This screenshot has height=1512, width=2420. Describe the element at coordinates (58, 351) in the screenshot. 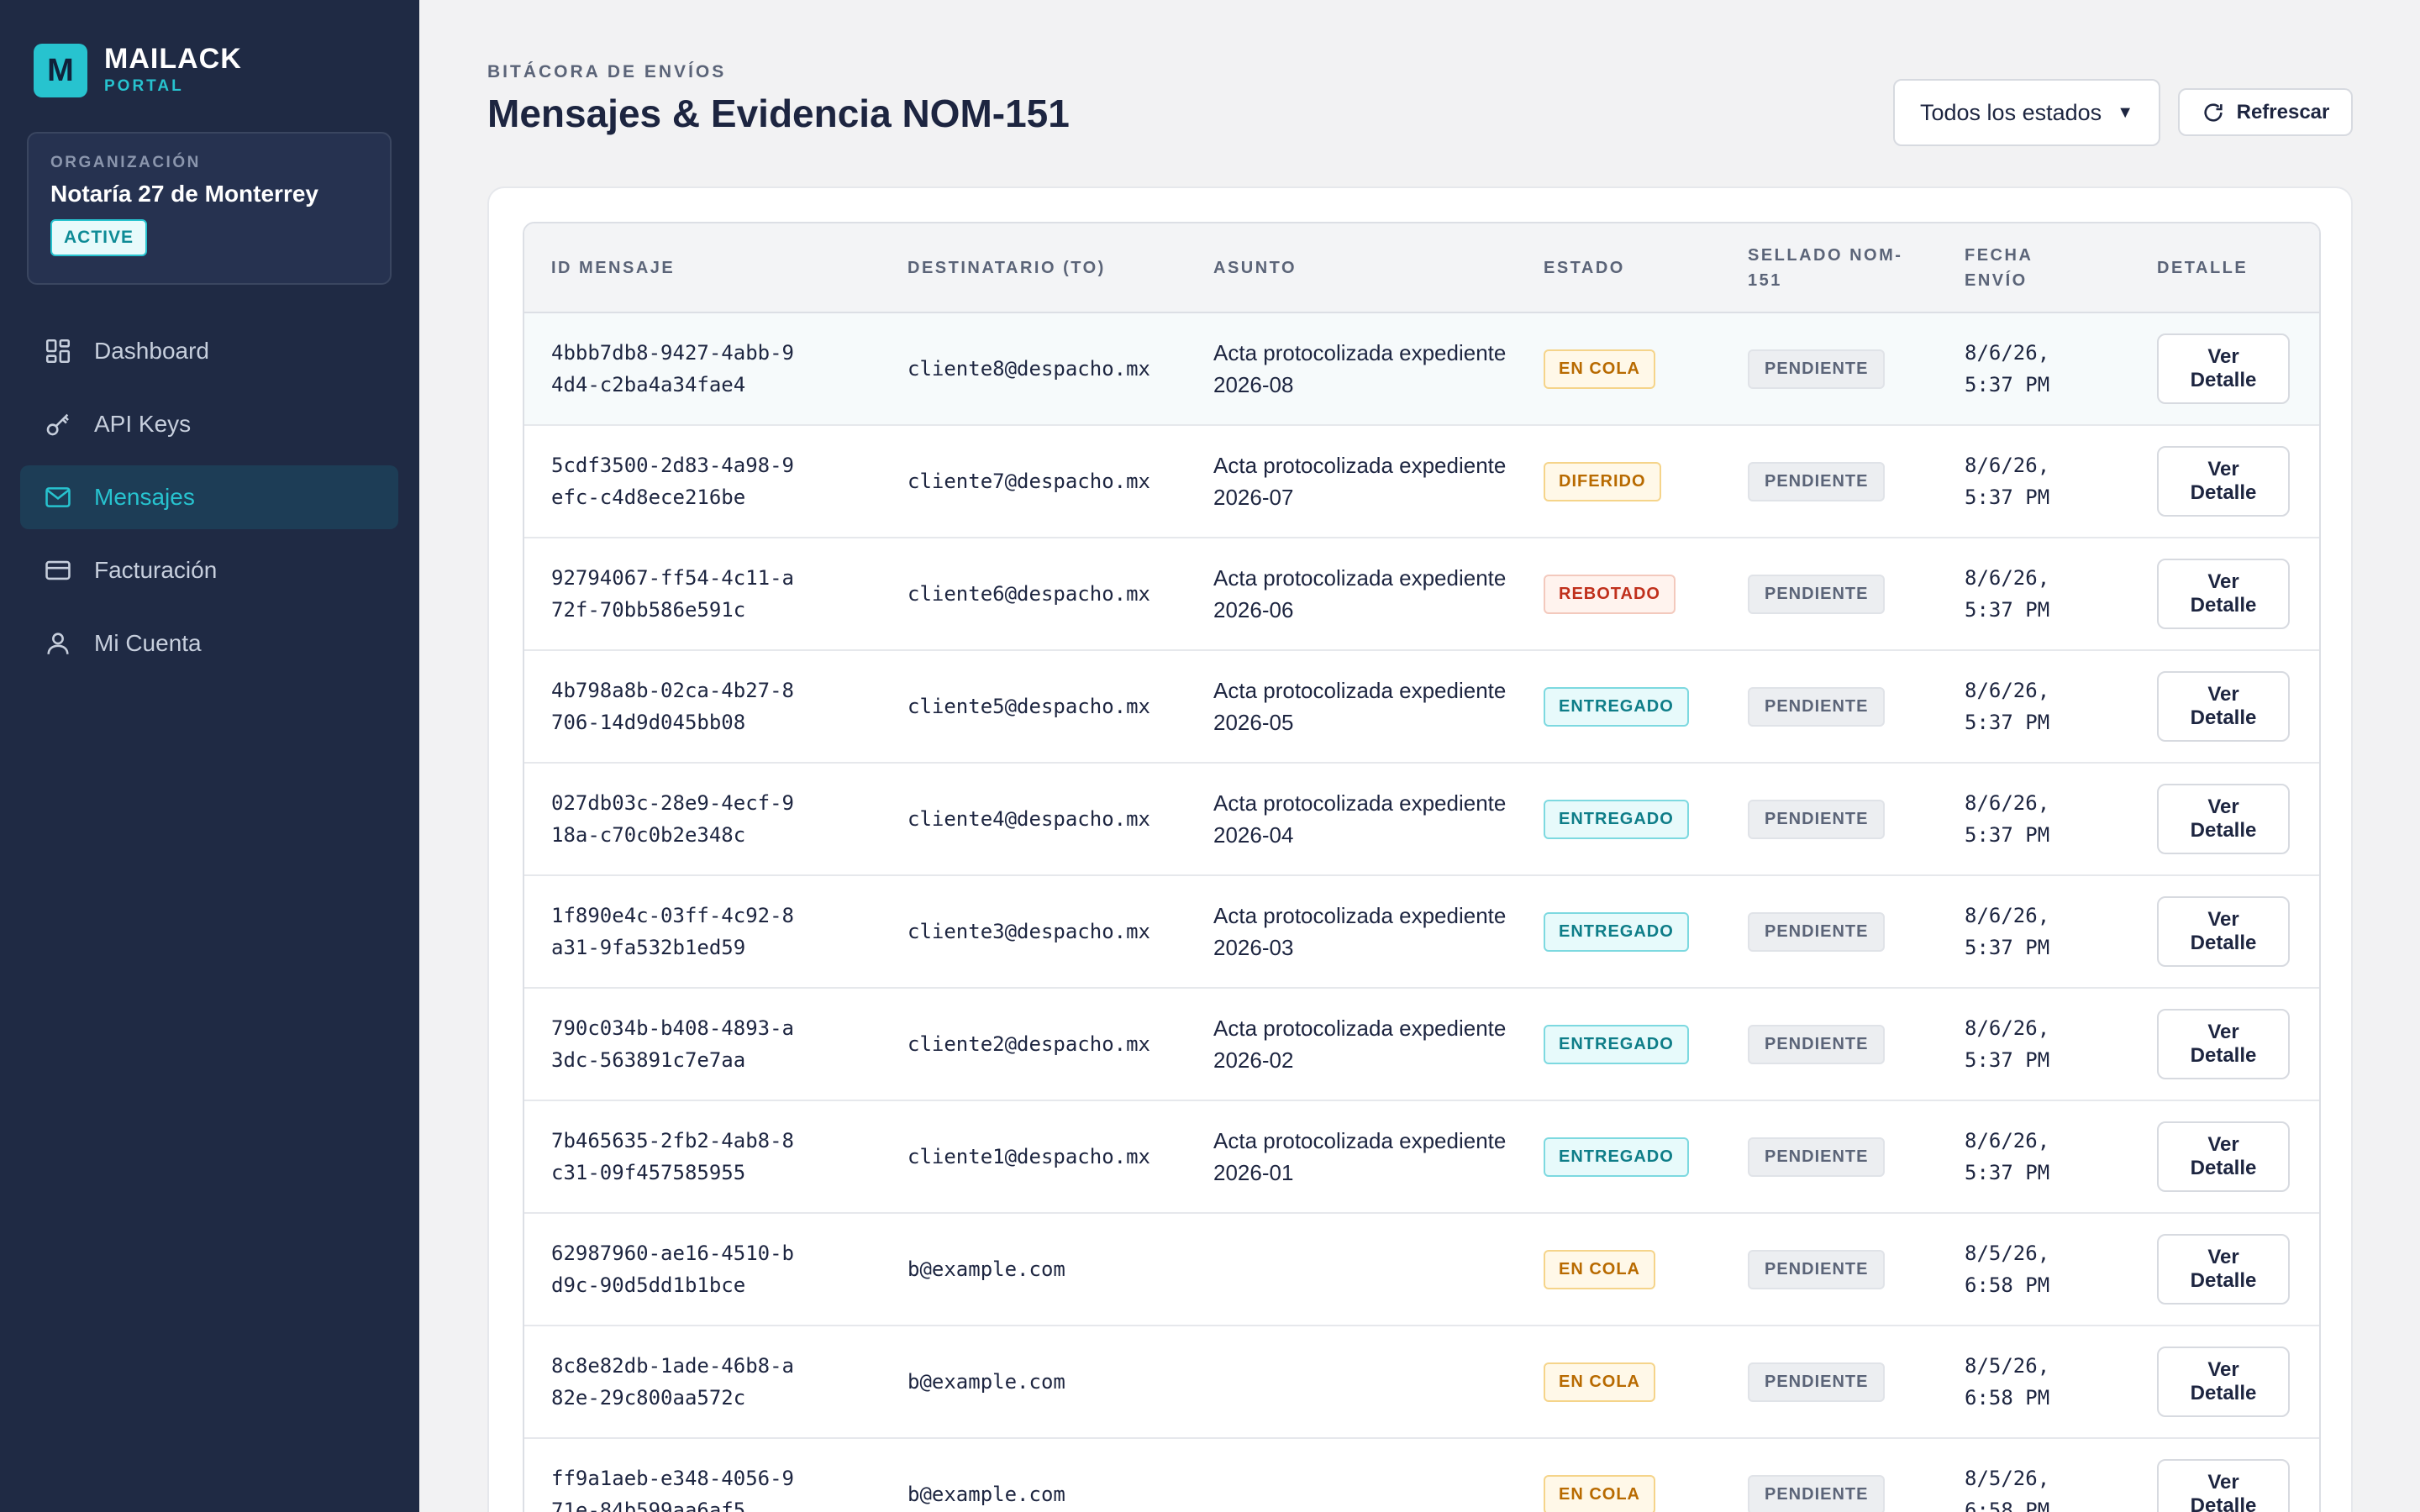

I see `dashboard-icon` at that location.